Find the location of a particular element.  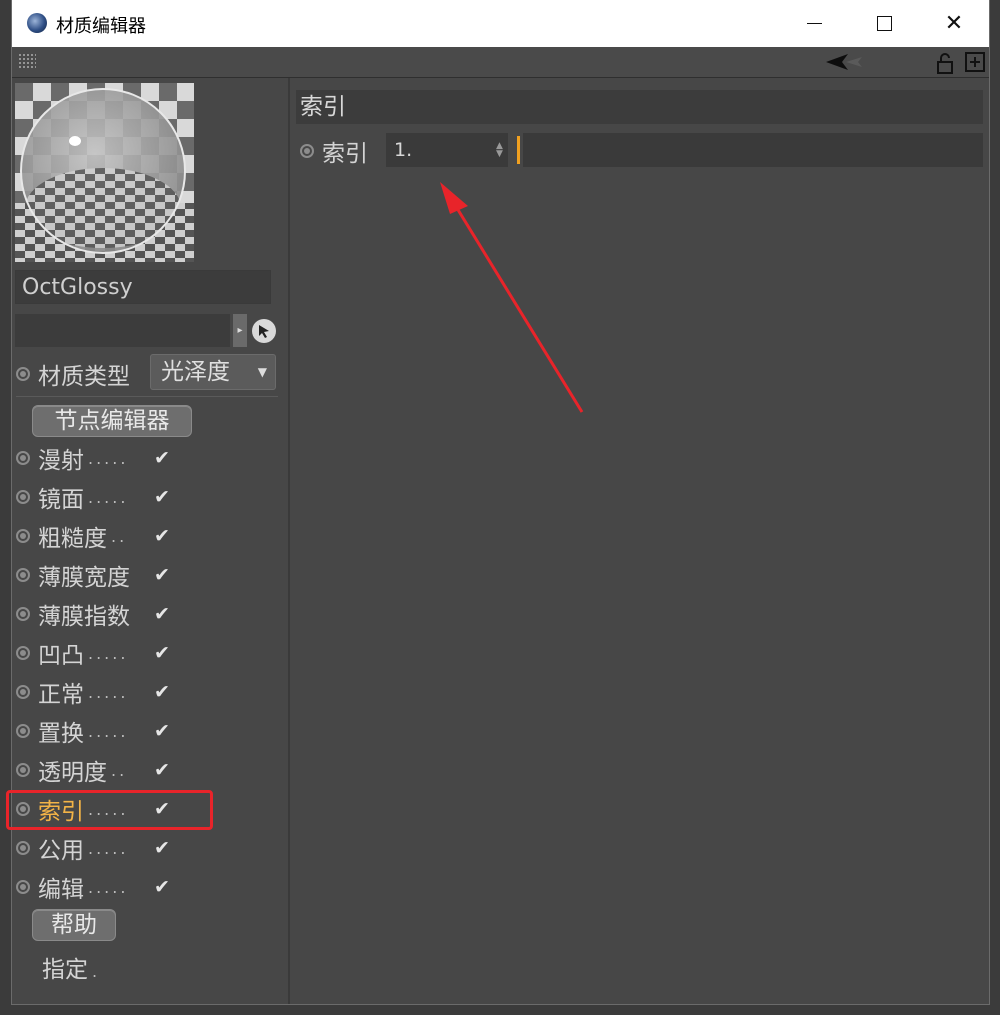

annotation-arrow-icon is located at coordinates (512, 297).